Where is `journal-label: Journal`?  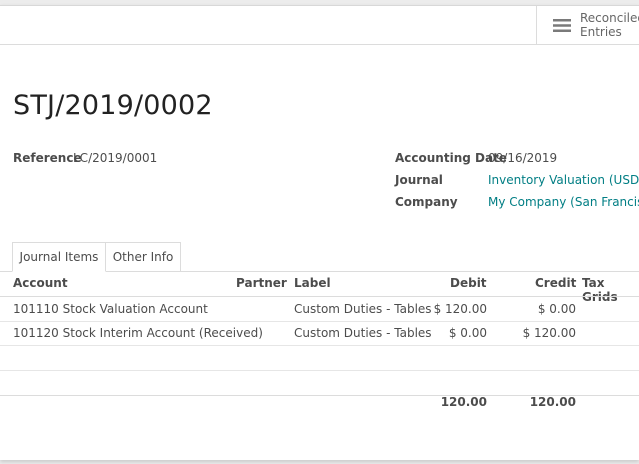 journal-label: Journal is located at coordinates (419, 180).